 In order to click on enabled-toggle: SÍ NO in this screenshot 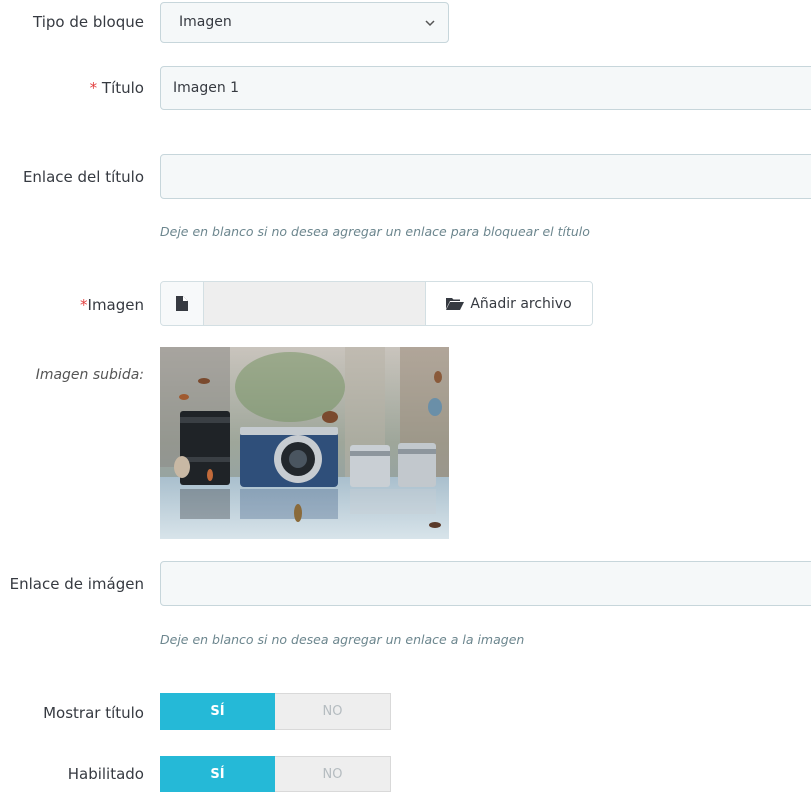, I will do `click(275, 774)`.